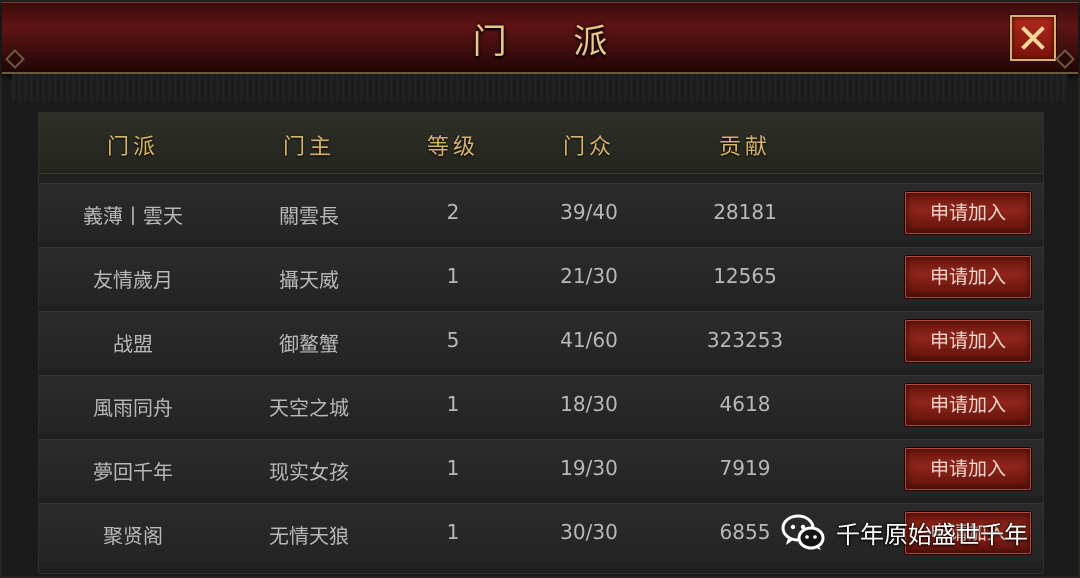  I want to click on table-row: 战盟 御鳌蟹 5 41/60 323253 申请加入, so click(541, 340).